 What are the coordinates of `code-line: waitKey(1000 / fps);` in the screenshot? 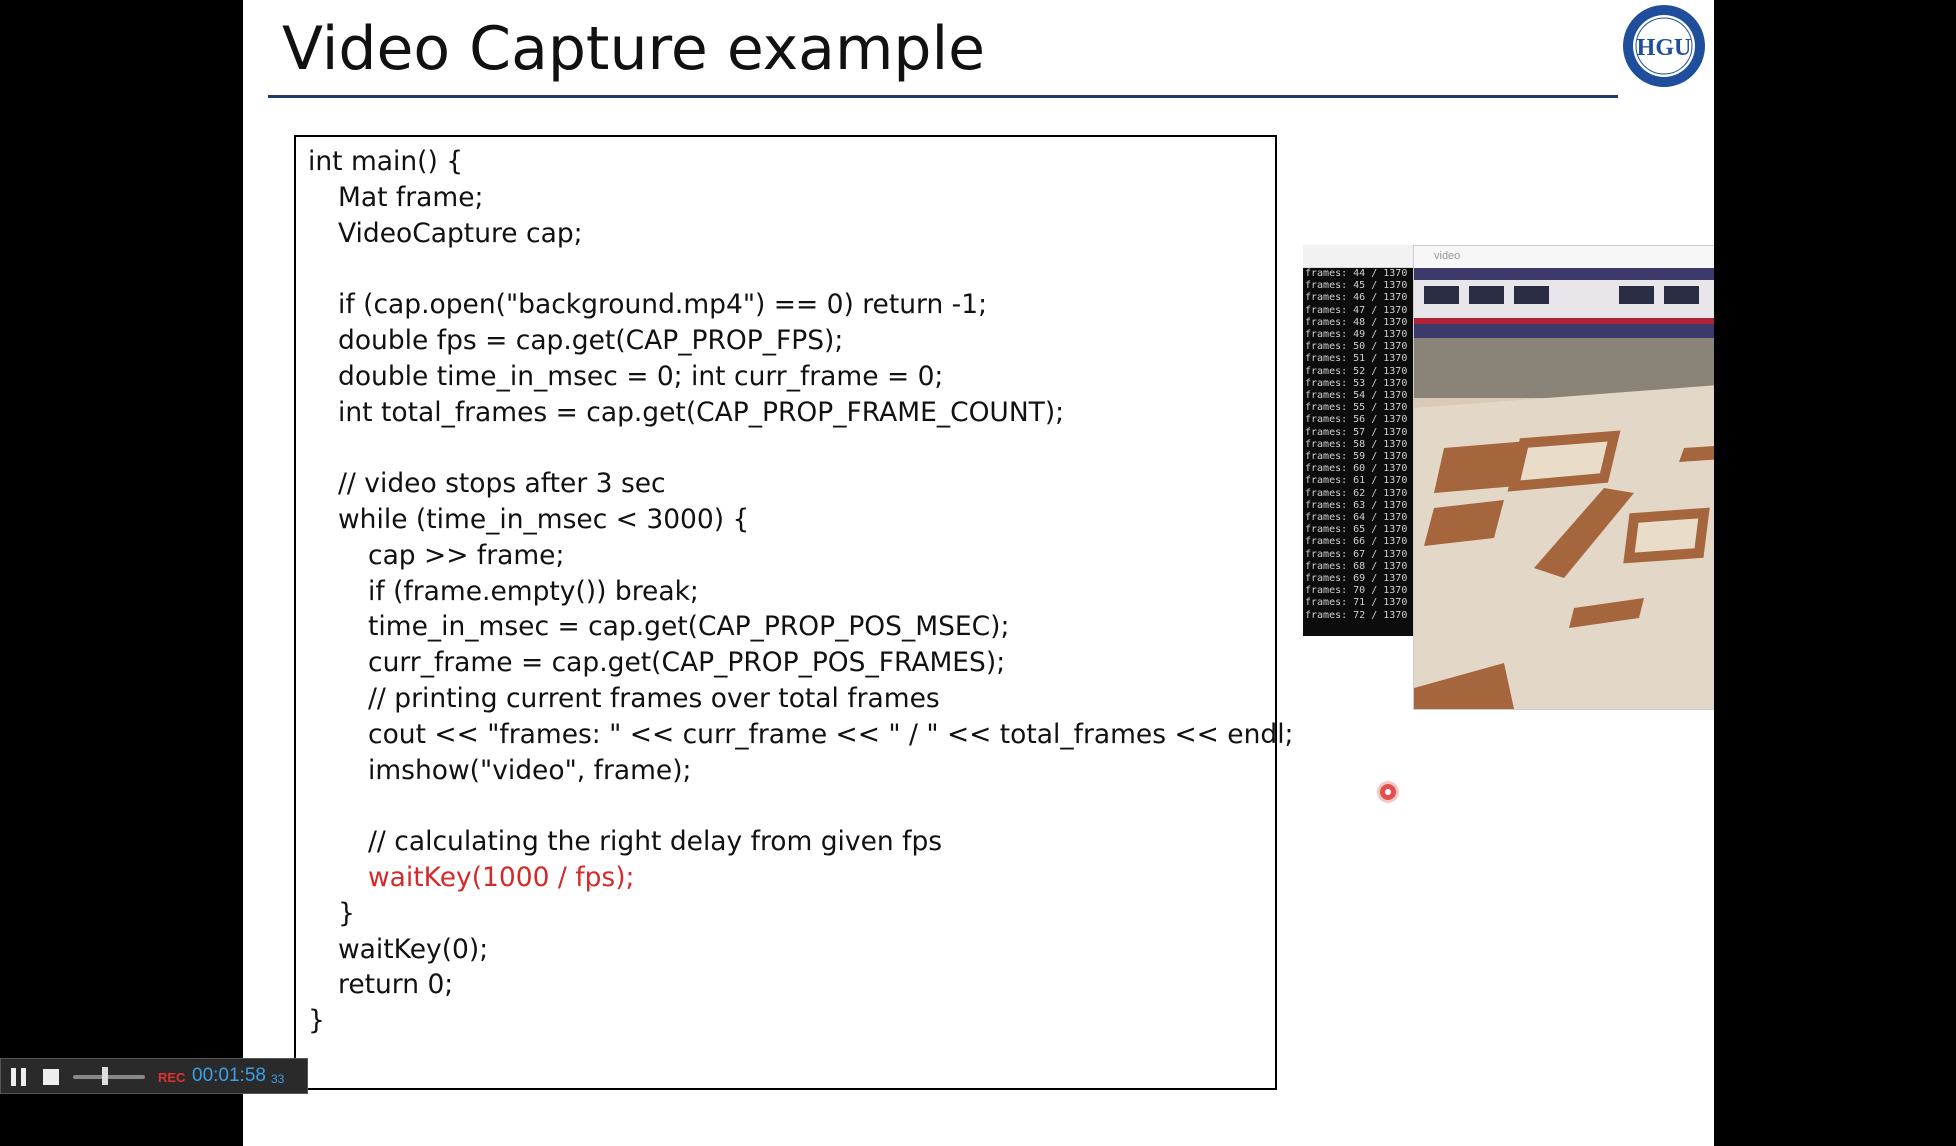 It's located at (501, 877).